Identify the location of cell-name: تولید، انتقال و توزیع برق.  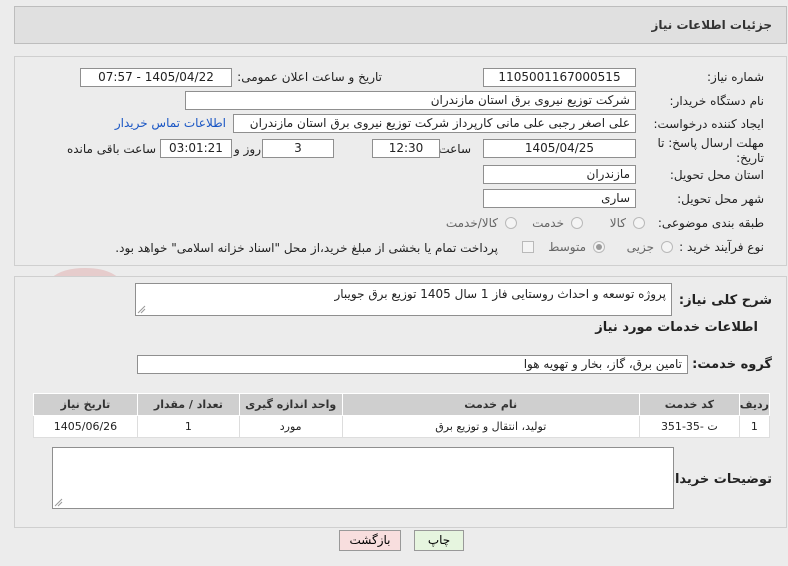
(490, 426).